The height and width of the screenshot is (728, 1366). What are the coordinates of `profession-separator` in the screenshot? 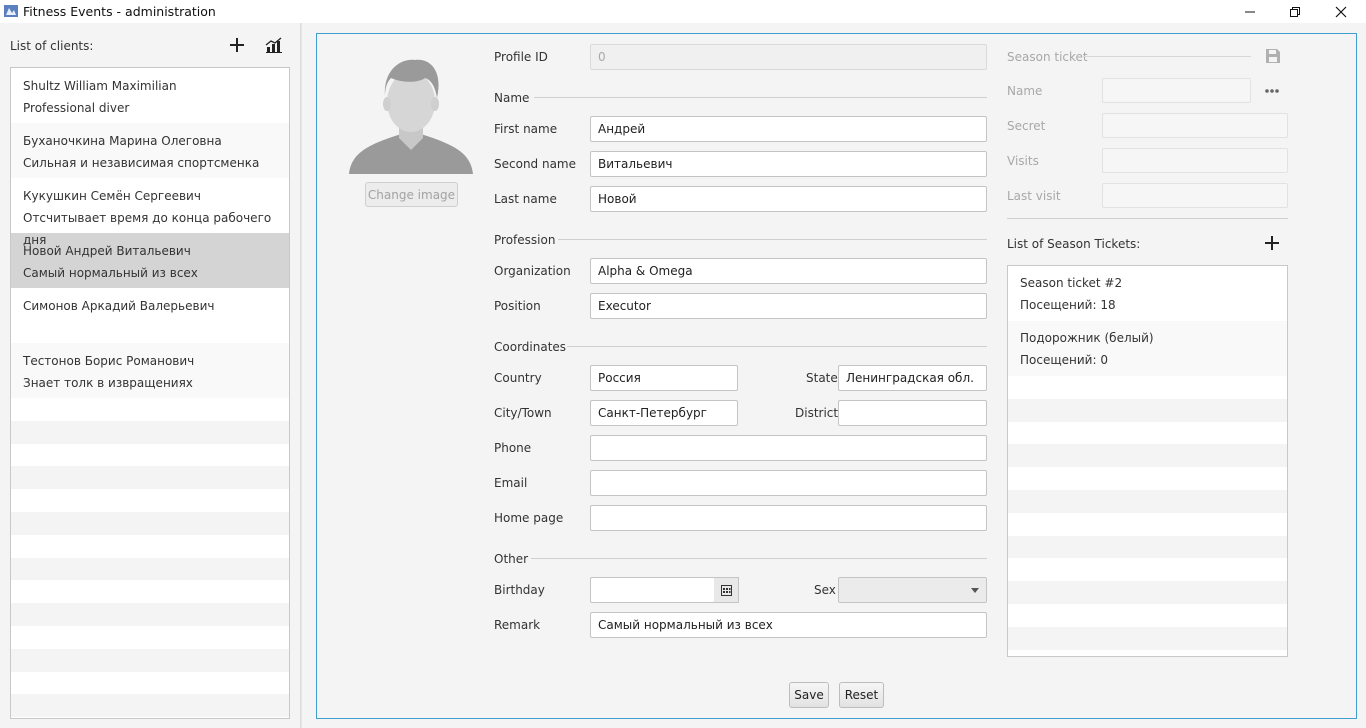 It's located at (772, 239).